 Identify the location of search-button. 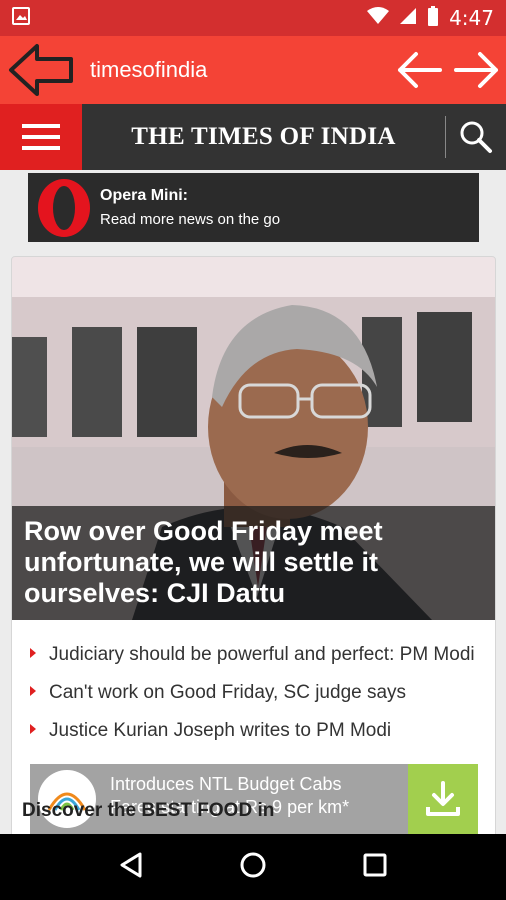
(476, 137).